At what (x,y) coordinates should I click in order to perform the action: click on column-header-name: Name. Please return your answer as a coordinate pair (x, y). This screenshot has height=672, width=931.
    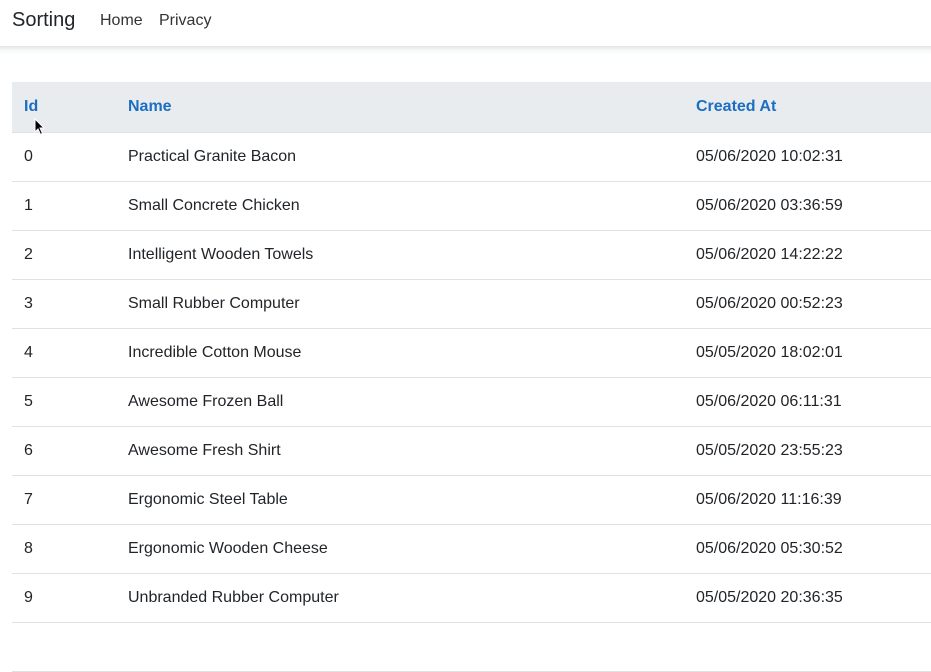
    Looking at the image, I should click on (400, 107).